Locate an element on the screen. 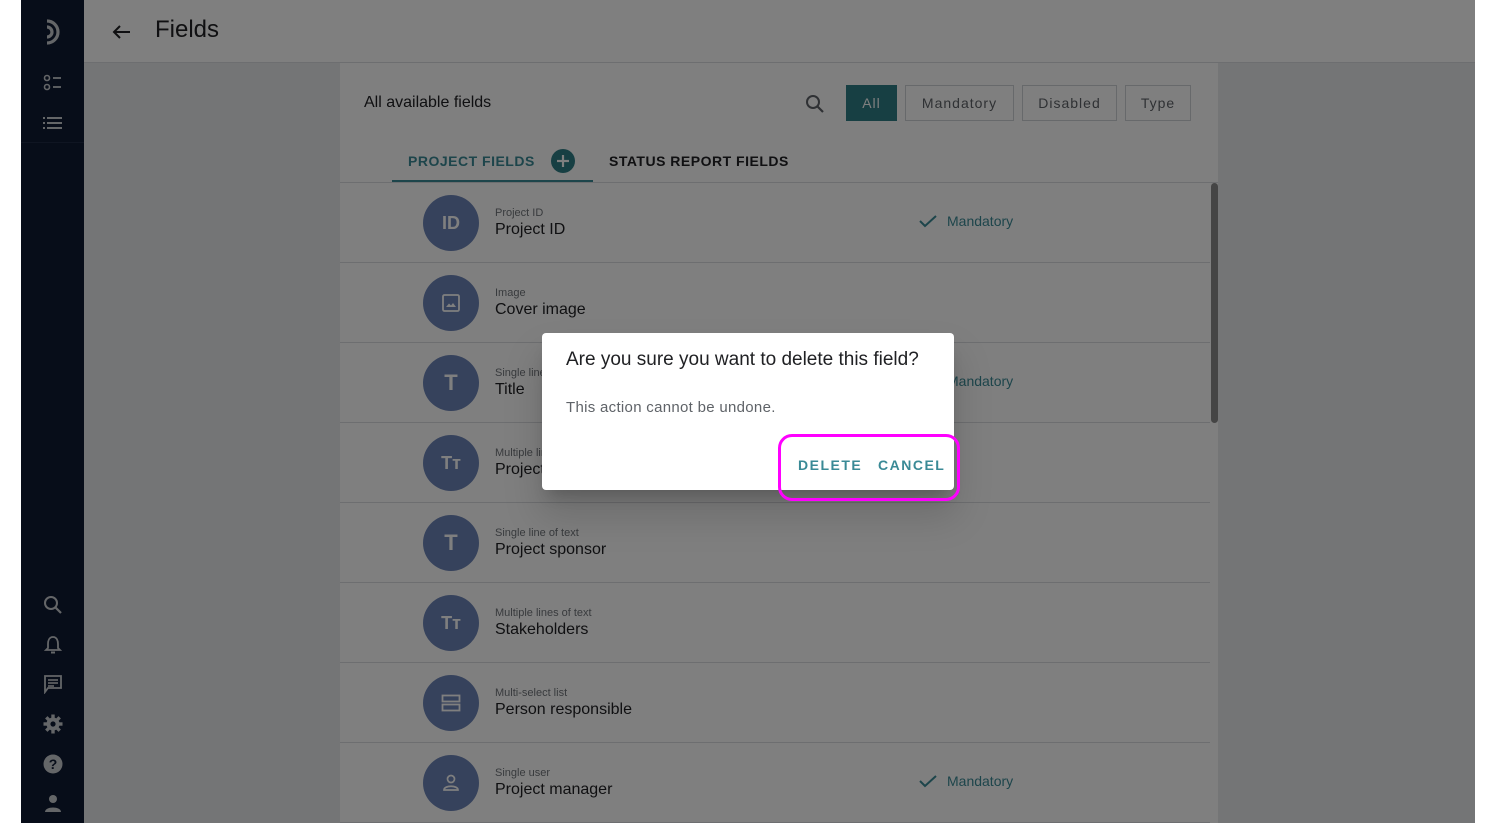  dialog-message: This action cannot be undone. is located at coordinates (671, 407).